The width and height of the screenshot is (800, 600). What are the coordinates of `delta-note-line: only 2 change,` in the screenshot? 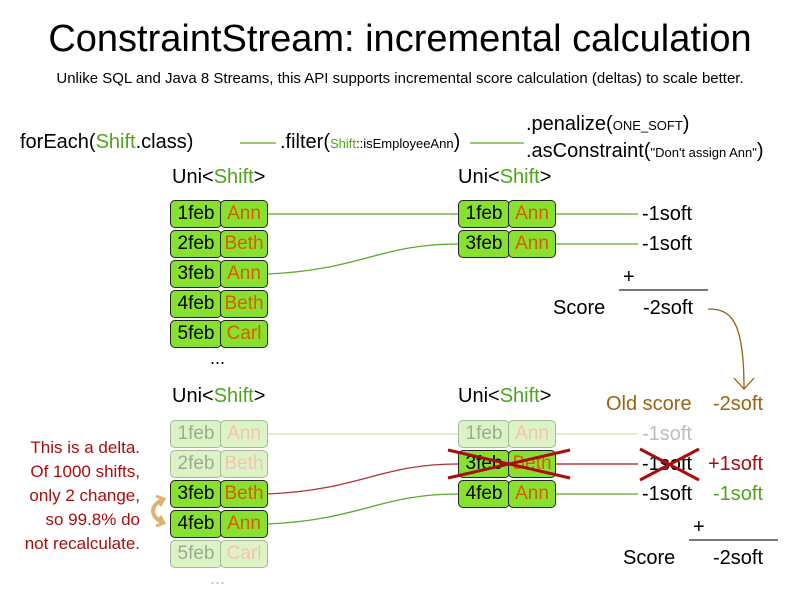 It's located at (84, 495).